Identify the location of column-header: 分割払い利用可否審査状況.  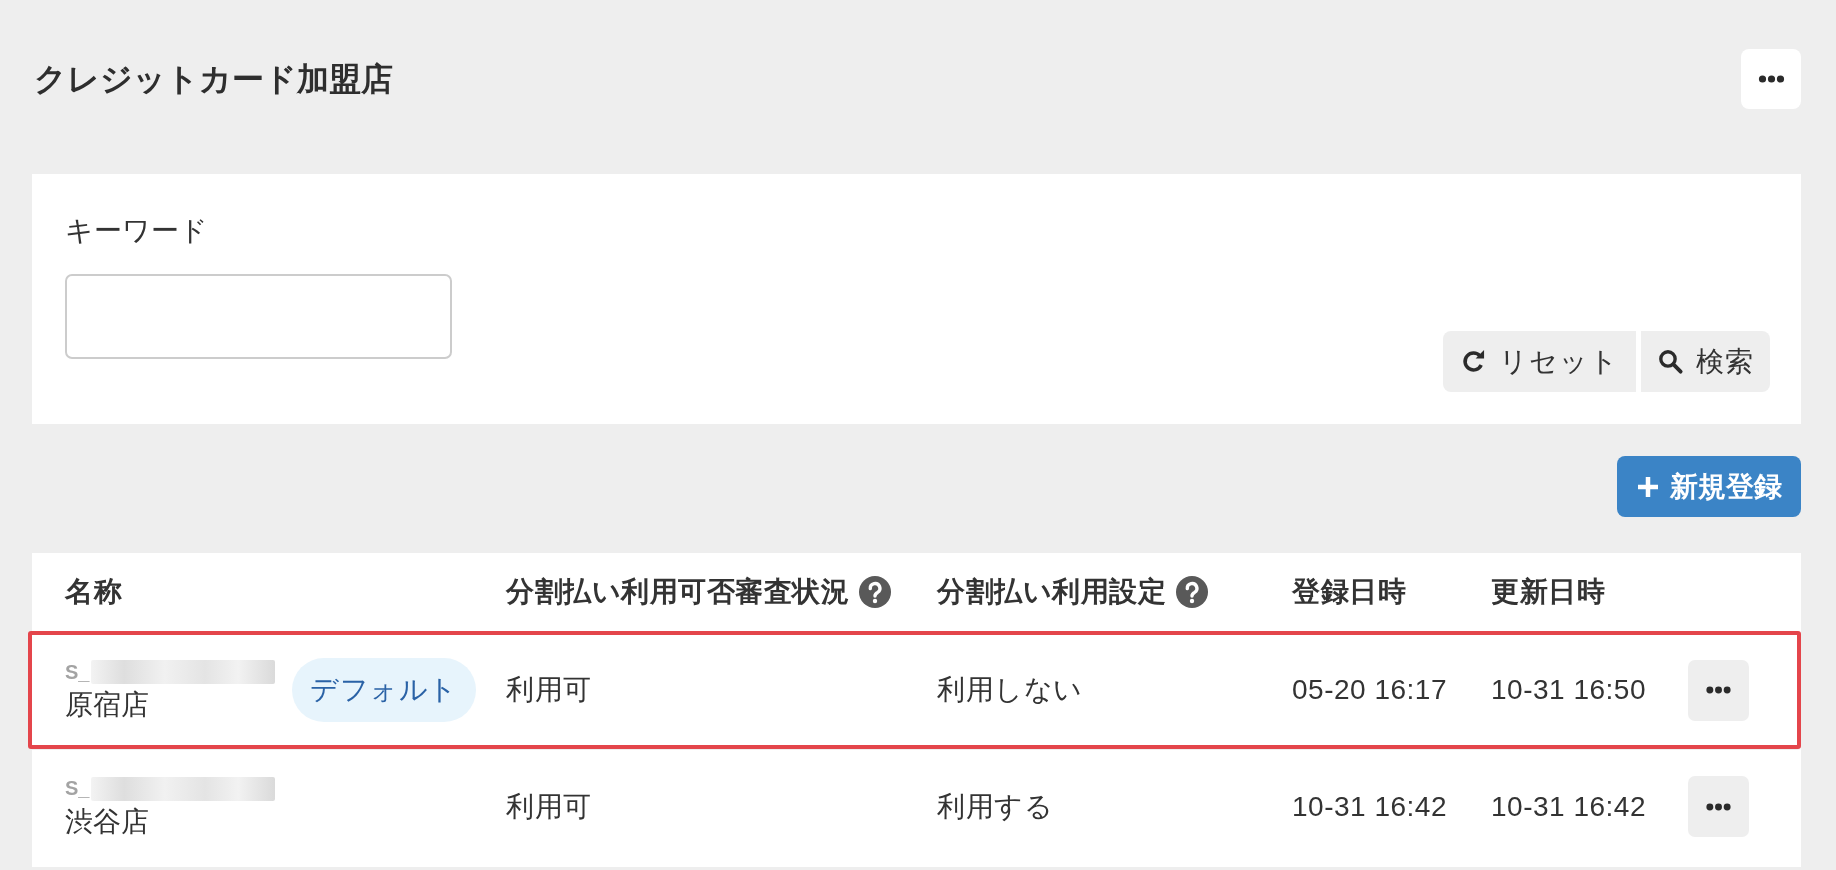
(677, 592).